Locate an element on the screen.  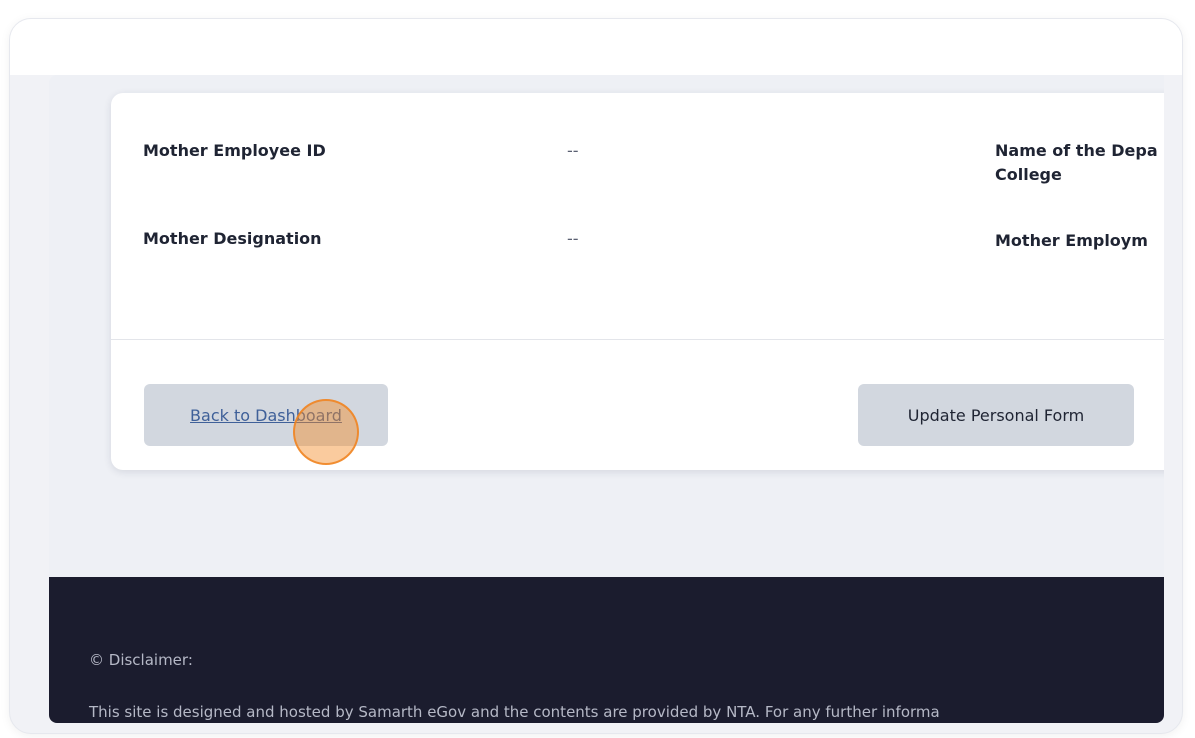
disclaimer-title: © Disclaimer: is located at coordinates (141, 660).